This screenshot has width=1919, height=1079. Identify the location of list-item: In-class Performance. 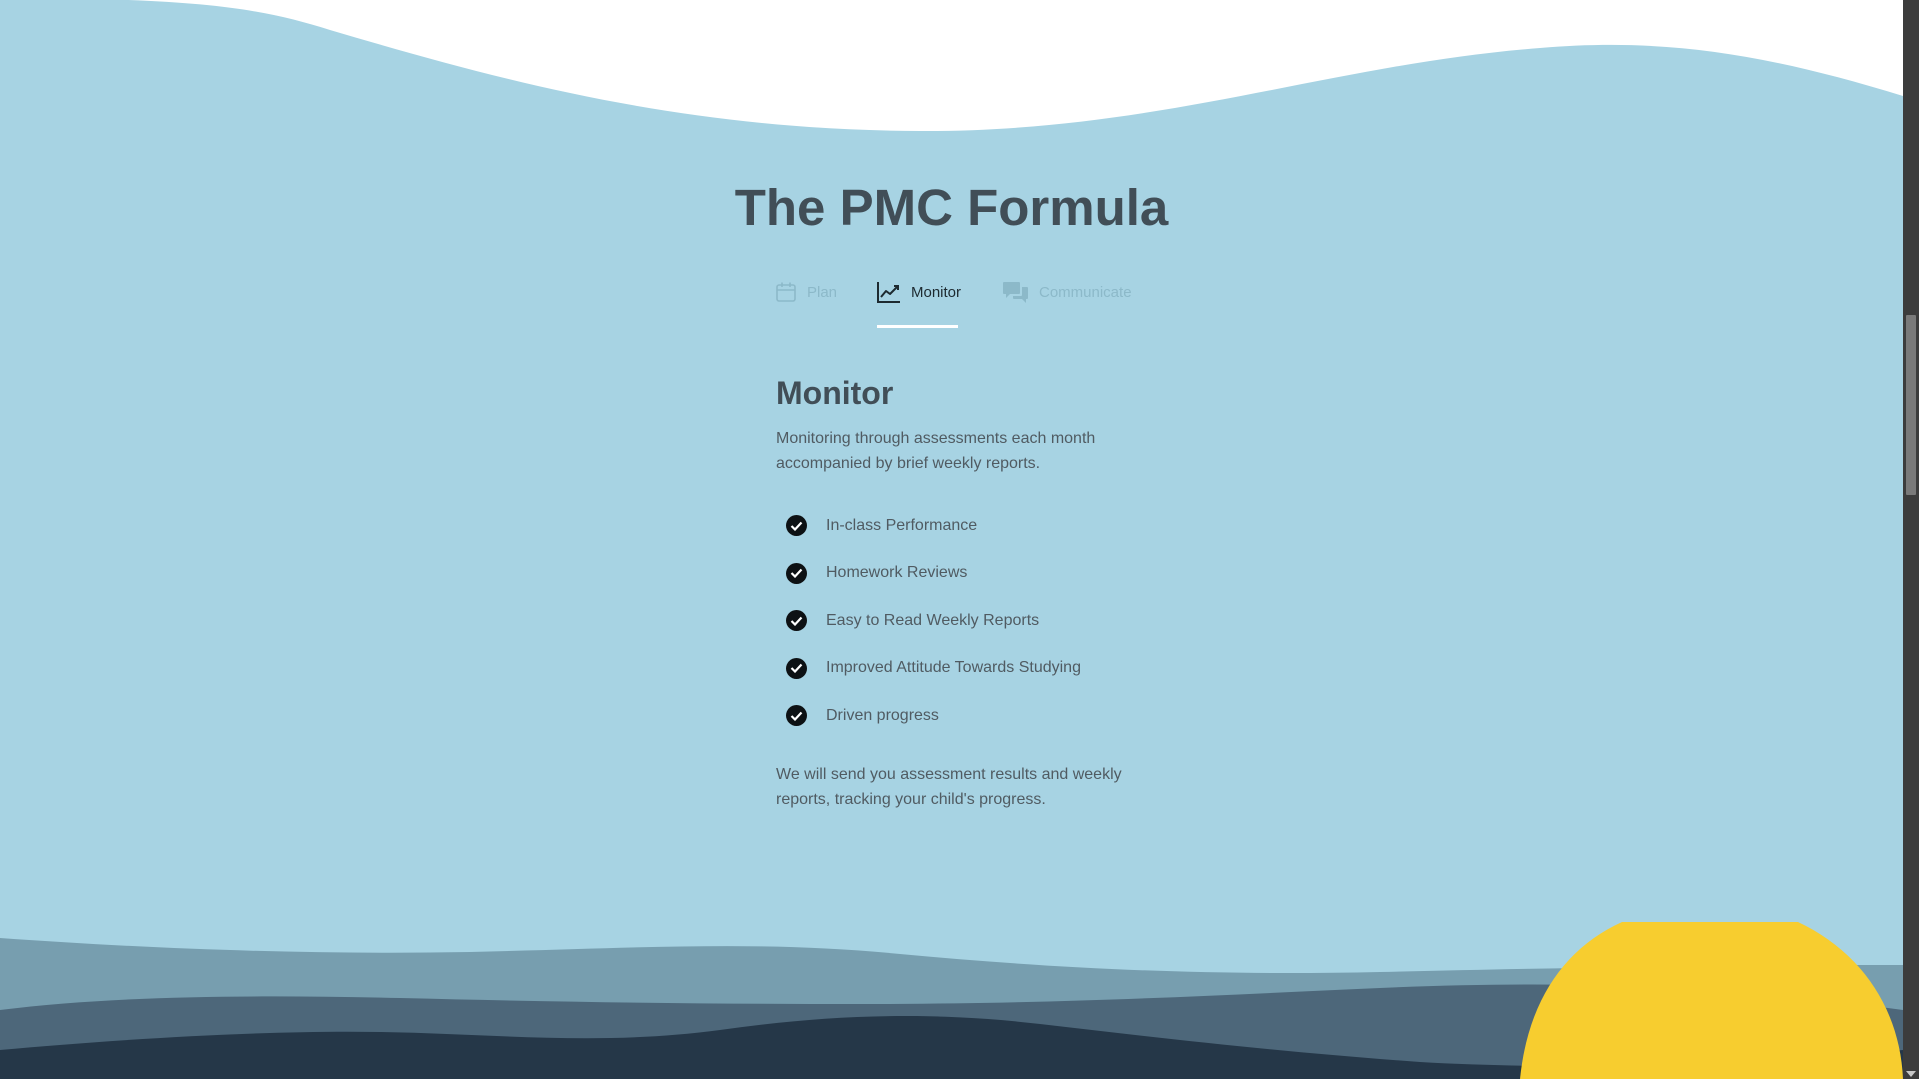
(961, 526).